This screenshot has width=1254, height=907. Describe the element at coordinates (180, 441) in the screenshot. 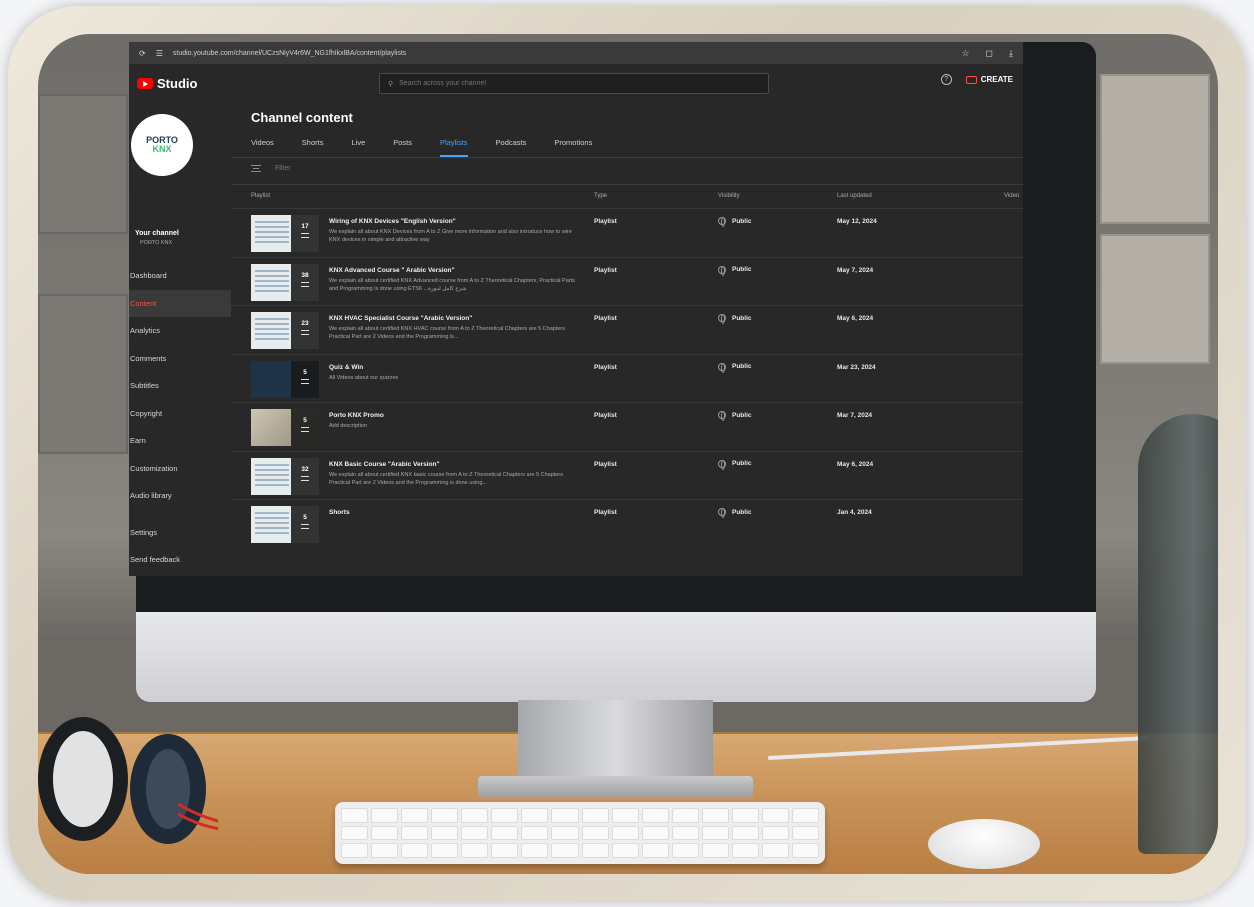

I see `sidebar-item-earn: Earn` at that location.